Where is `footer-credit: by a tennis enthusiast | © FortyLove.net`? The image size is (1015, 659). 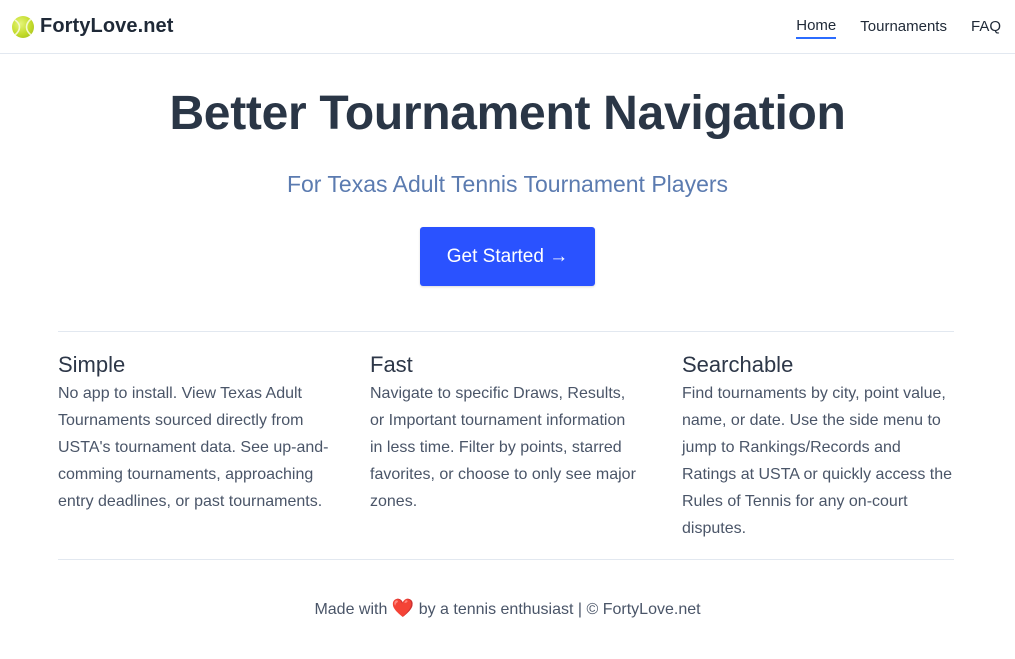 footer-credit: by a tennis enthusiast | © FortyLove.net is located at coordinates (559, 609).